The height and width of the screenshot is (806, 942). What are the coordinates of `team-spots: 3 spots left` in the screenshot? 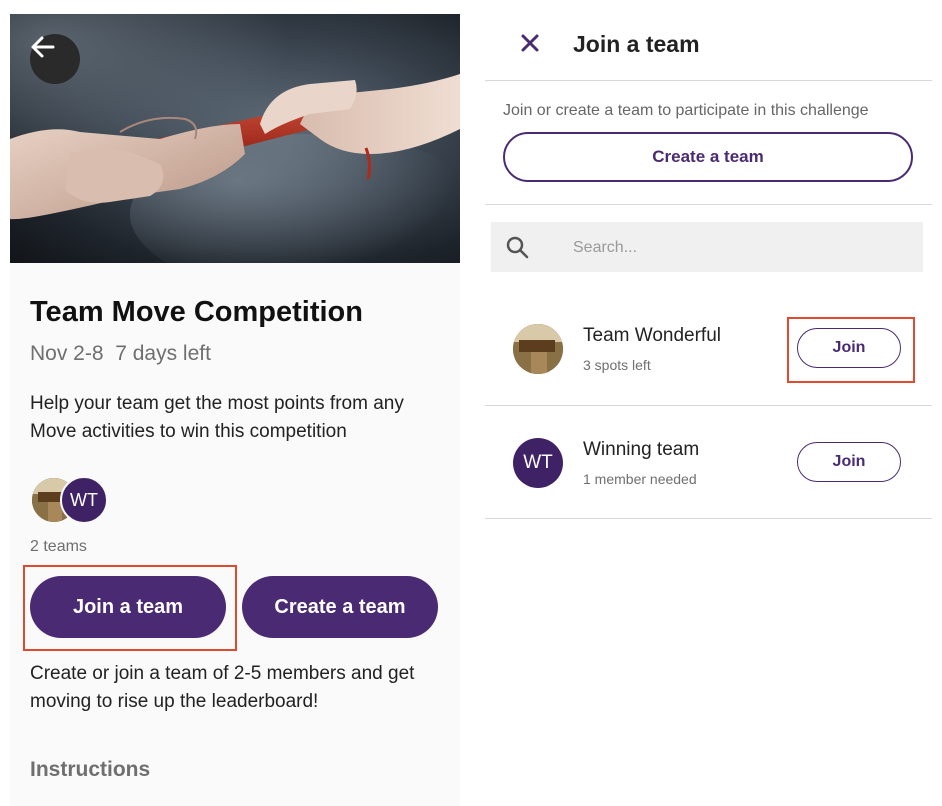 It's located at (617, 365).